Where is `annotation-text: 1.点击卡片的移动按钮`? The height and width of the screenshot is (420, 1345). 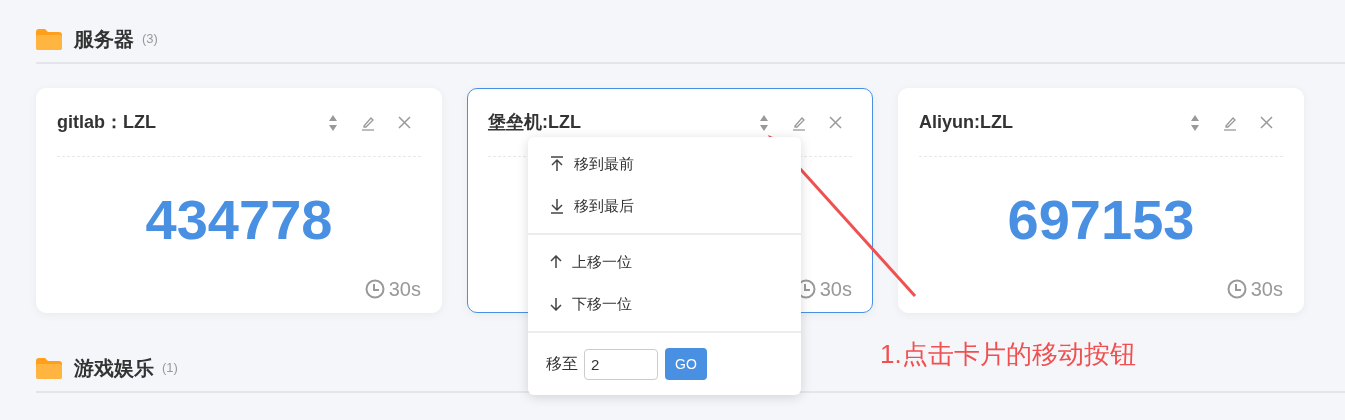 annotation-text: 1.点击卡片的移动按钮 is located at coordinates (1008, 354).